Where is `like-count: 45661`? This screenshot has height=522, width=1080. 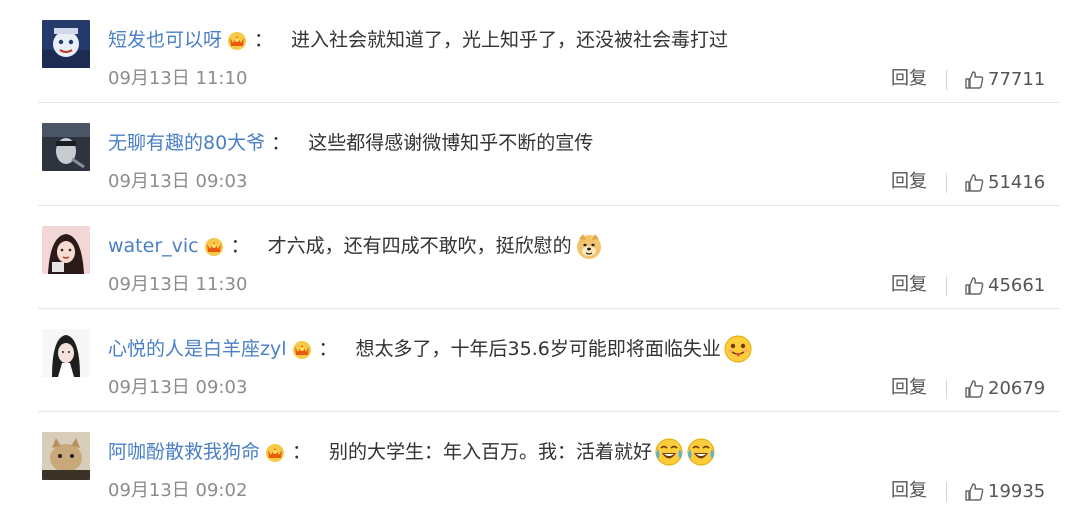 like-count: 45661 is located at coordinates (1017, 285).